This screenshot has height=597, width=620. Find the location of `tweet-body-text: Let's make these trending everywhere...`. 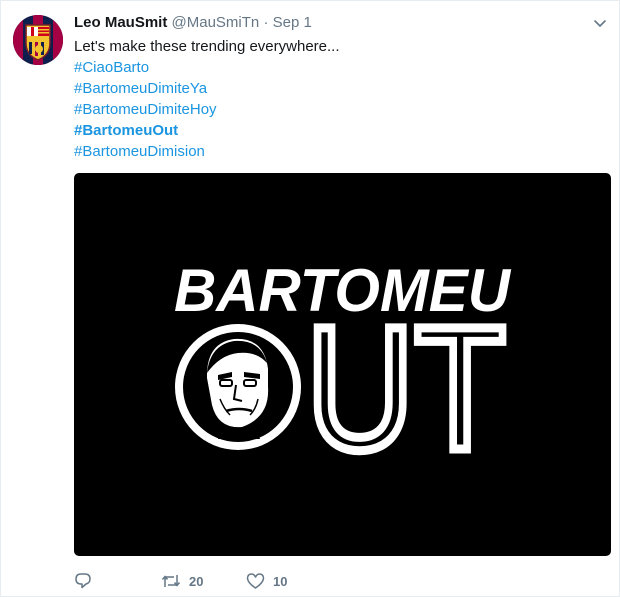

tweet-body-text: Let's make these trending everywhere... is located at coordinates (207, 46).